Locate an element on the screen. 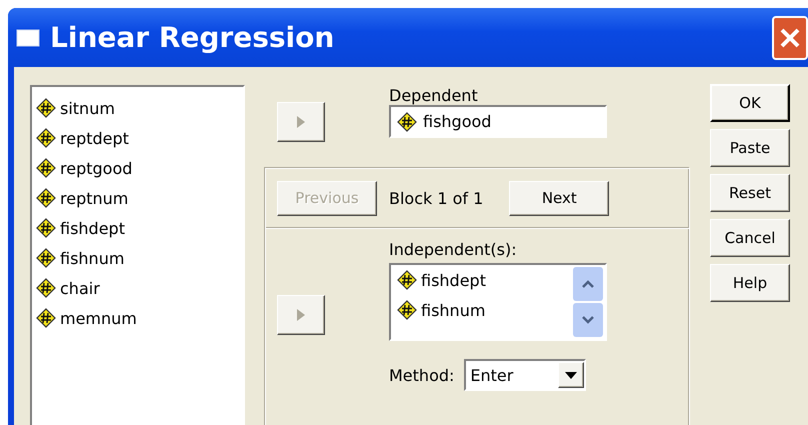 The width and height of the screenshot is (808, 425). variable-name: reptnum is located at coordinates (94, 198).